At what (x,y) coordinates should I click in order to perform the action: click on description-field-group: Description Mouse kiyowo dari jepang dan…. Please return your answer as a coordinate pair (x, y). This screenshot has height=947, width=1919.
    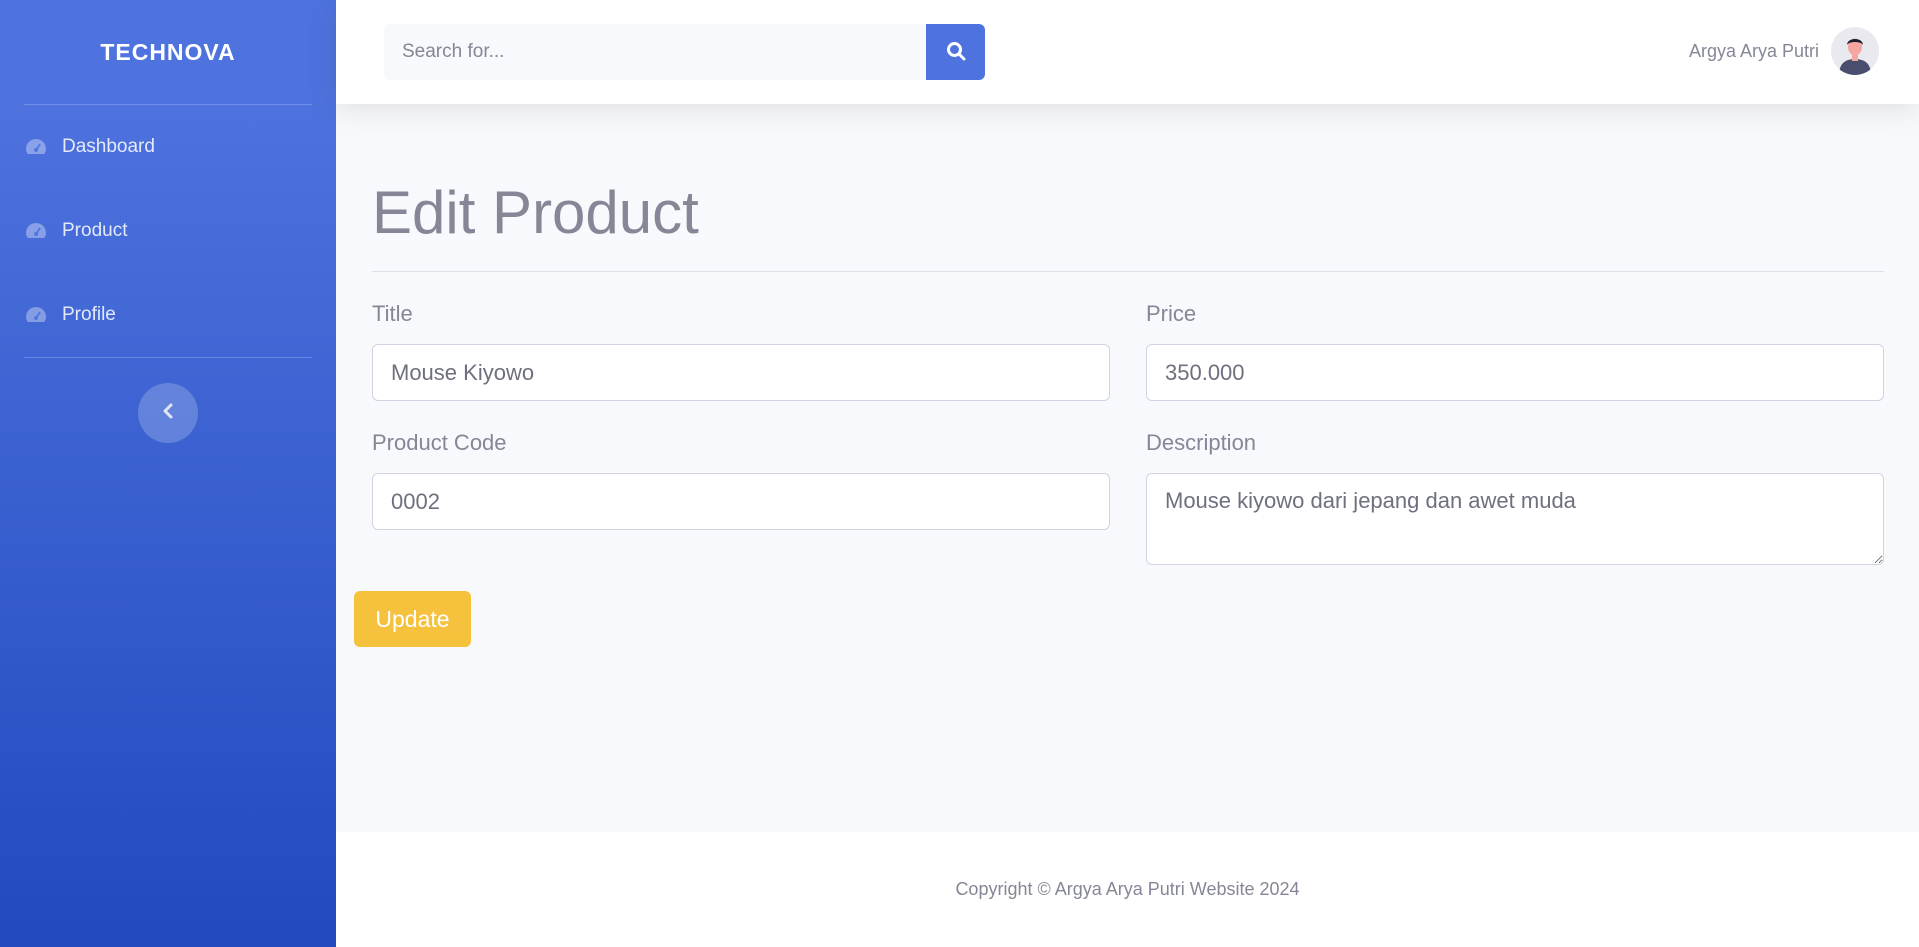
    Looking at the image, I should click on (1515, 500).